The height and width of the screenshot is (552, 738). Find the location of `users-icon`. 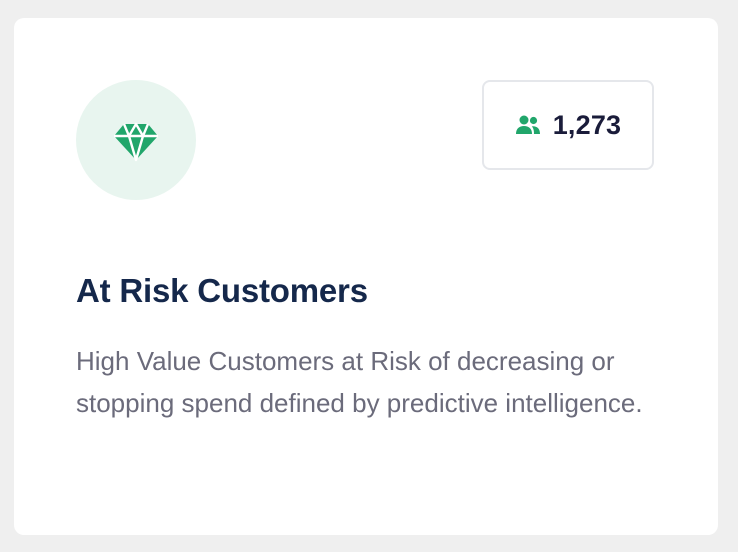

users-icon is located at coordinates (528, 125).